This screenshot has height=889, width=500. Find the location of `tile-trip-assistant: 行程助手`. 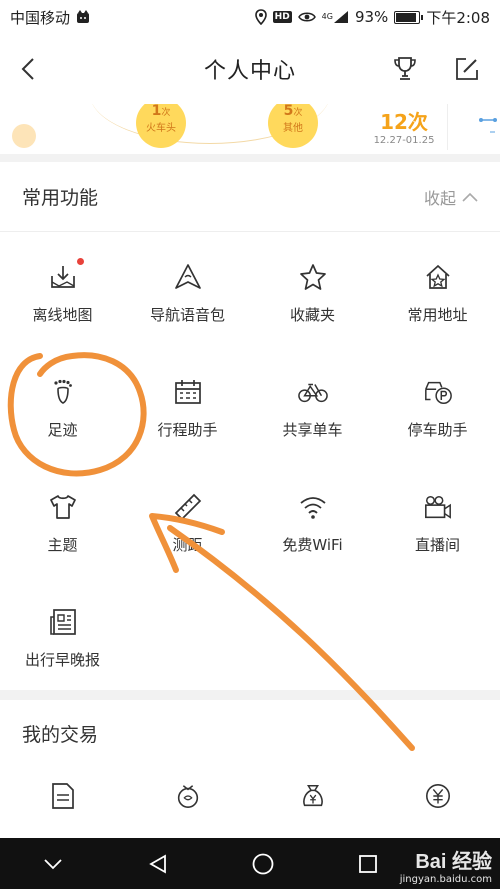

tile-trip-assistant: 行程助手 is located at coordinates (187, 408).